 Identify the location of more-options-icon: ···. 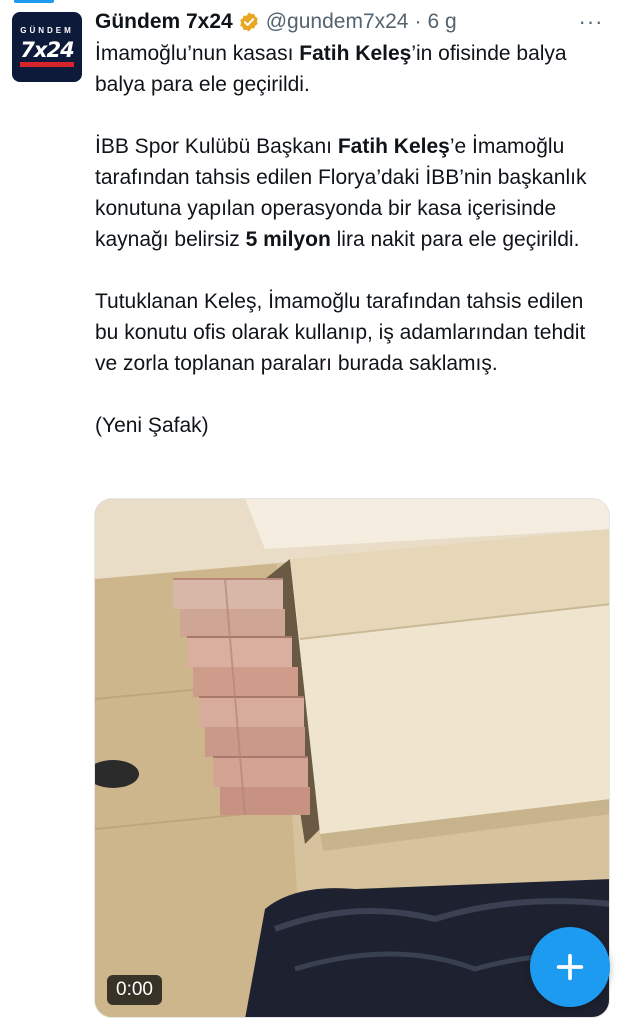
(591, 22).